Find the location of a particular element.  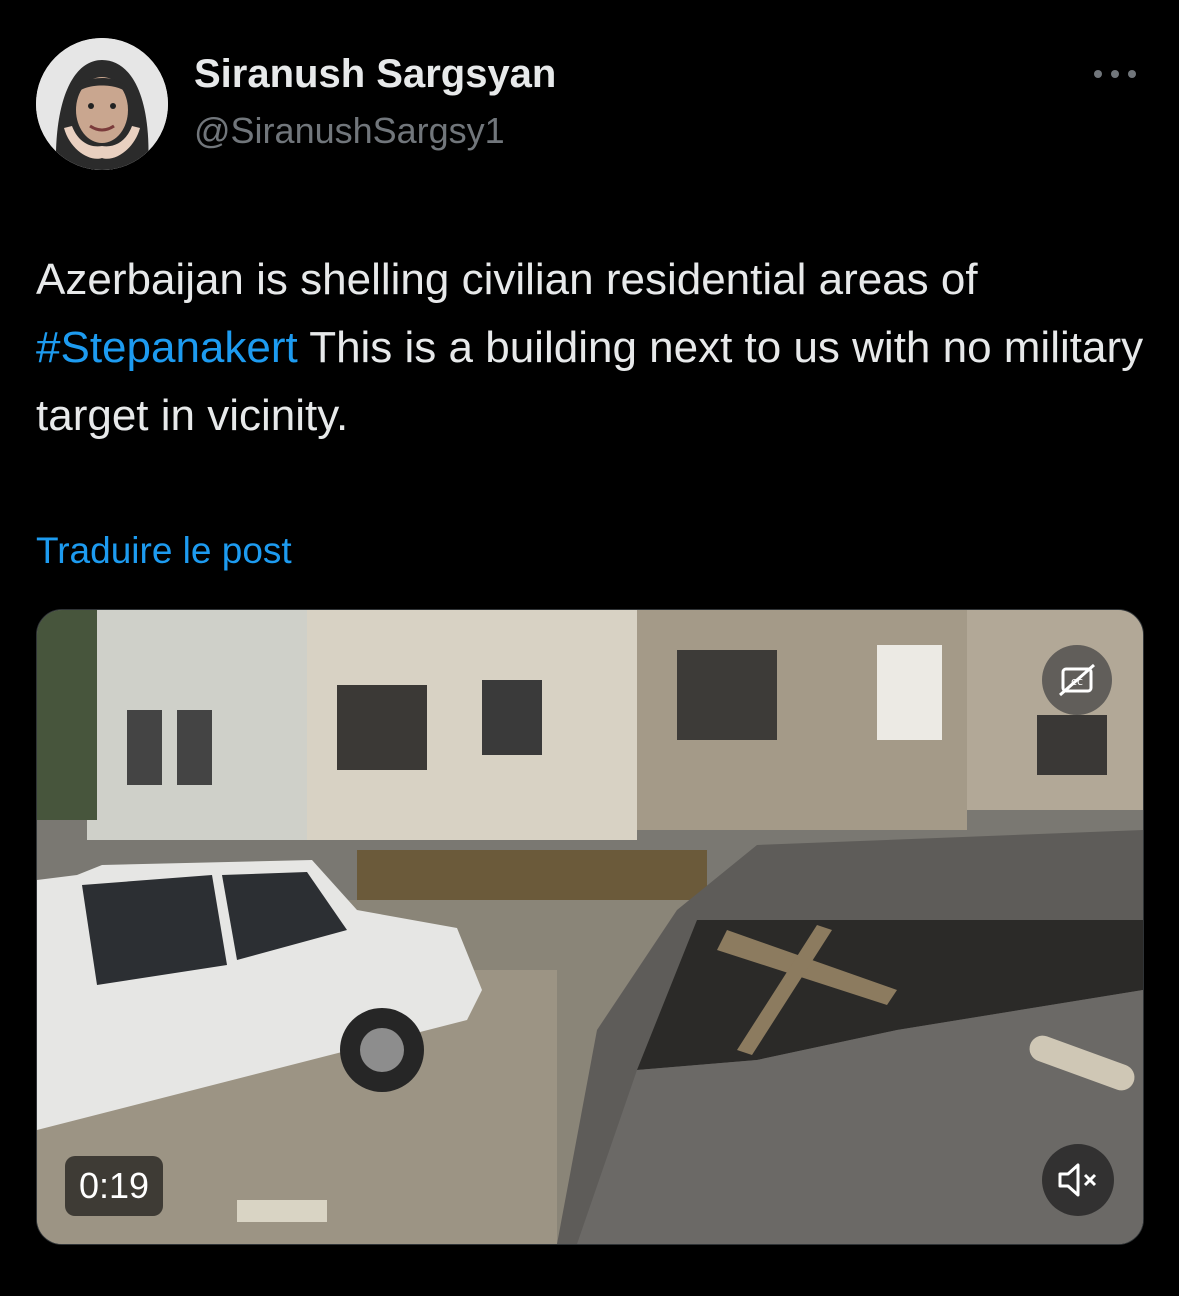

author-name: Siranush Sargsyan is located at coordinates (375, 74).